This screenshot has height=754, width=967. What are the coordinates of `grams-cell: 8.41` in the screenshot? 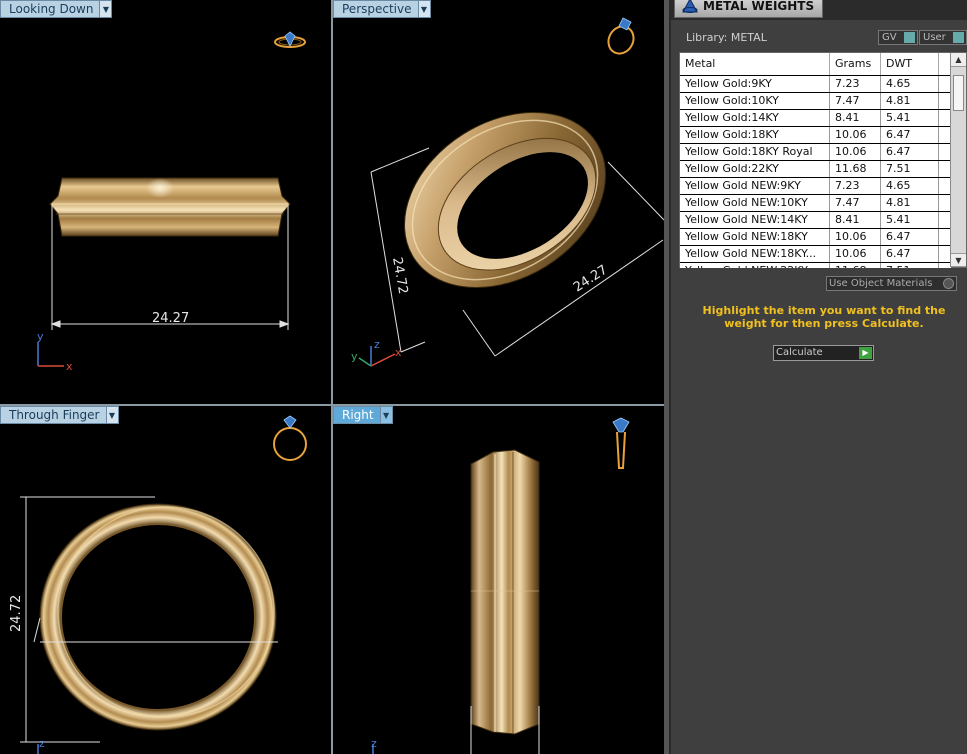 It's located at (855, 118).